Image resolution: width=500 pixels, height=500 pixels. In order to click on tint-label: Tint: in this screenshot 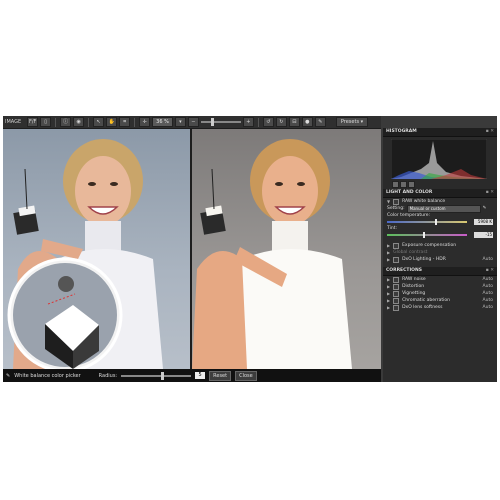, I will do `click(392, 228)`.